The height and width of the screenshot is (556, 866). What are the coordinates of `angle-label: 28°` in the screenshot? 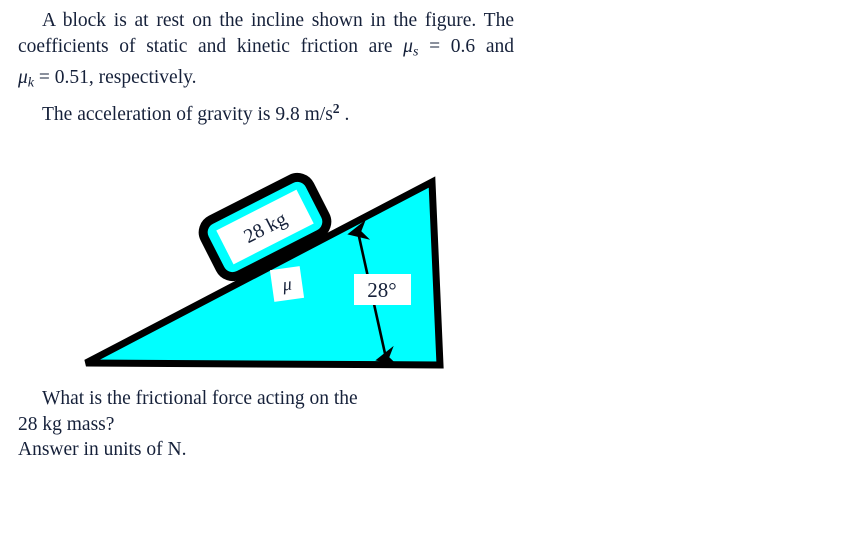 It's located at (382, 289).